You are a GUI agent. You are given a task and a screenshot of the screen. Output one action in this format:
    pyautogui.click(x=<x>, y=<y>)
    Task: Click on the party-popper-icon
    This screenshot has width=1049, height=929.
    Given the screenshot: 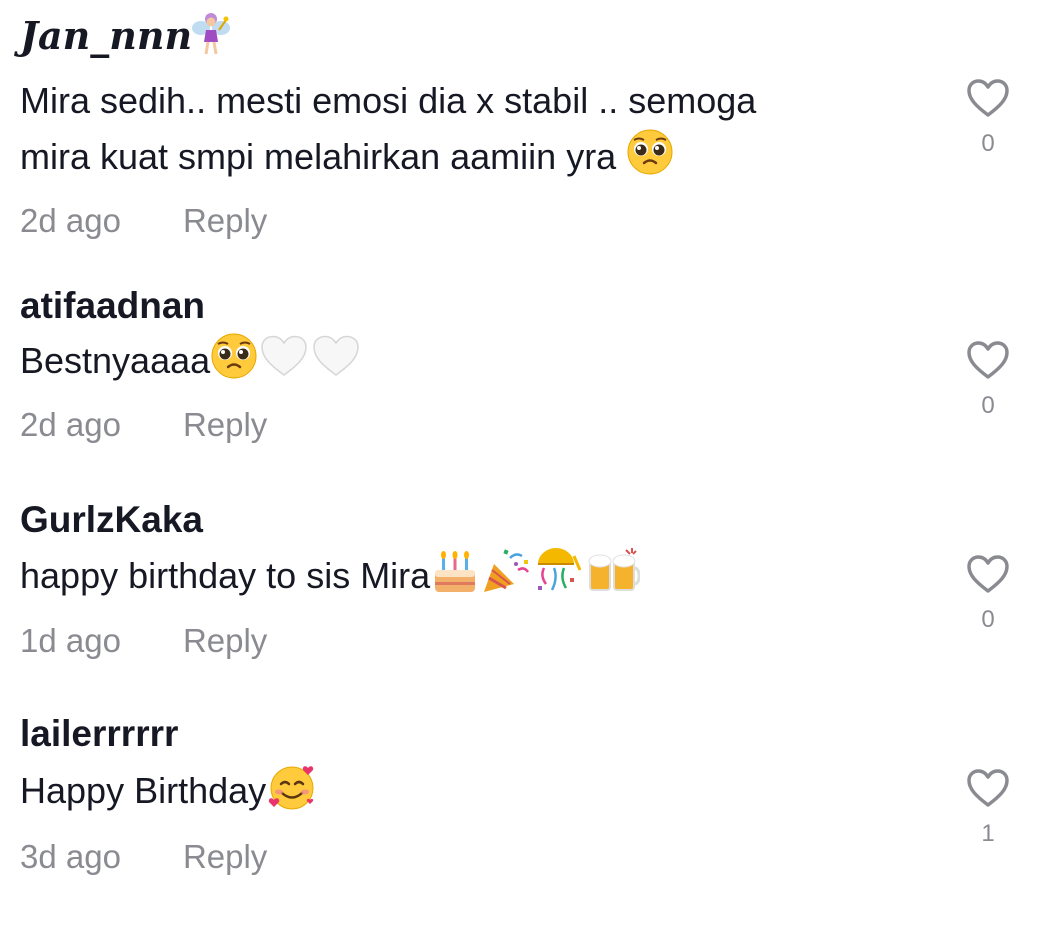 What is the action you would take?
    pyautogui.click(x=506, y=578)
    